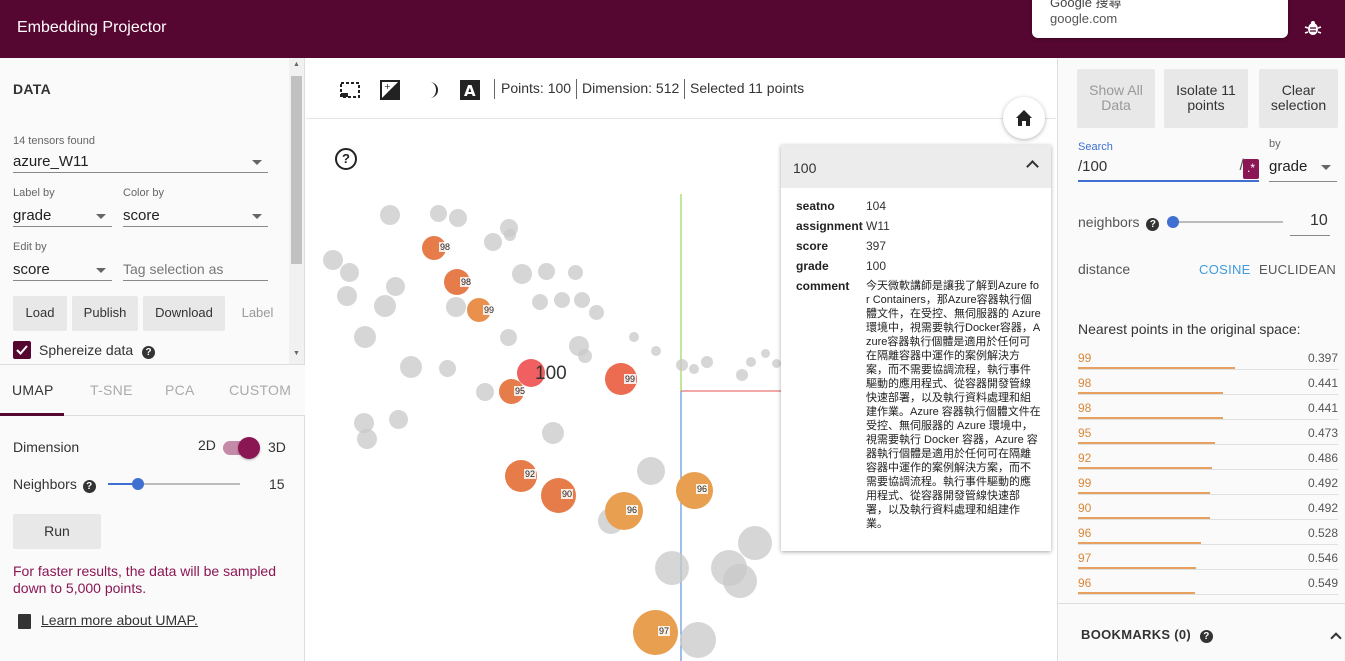 This screenshot has height=661, width=1345. Describe the element at coordinates (1208, 457) in the screenshot. I see `nearest-point-row: 92 0.486` at that location.